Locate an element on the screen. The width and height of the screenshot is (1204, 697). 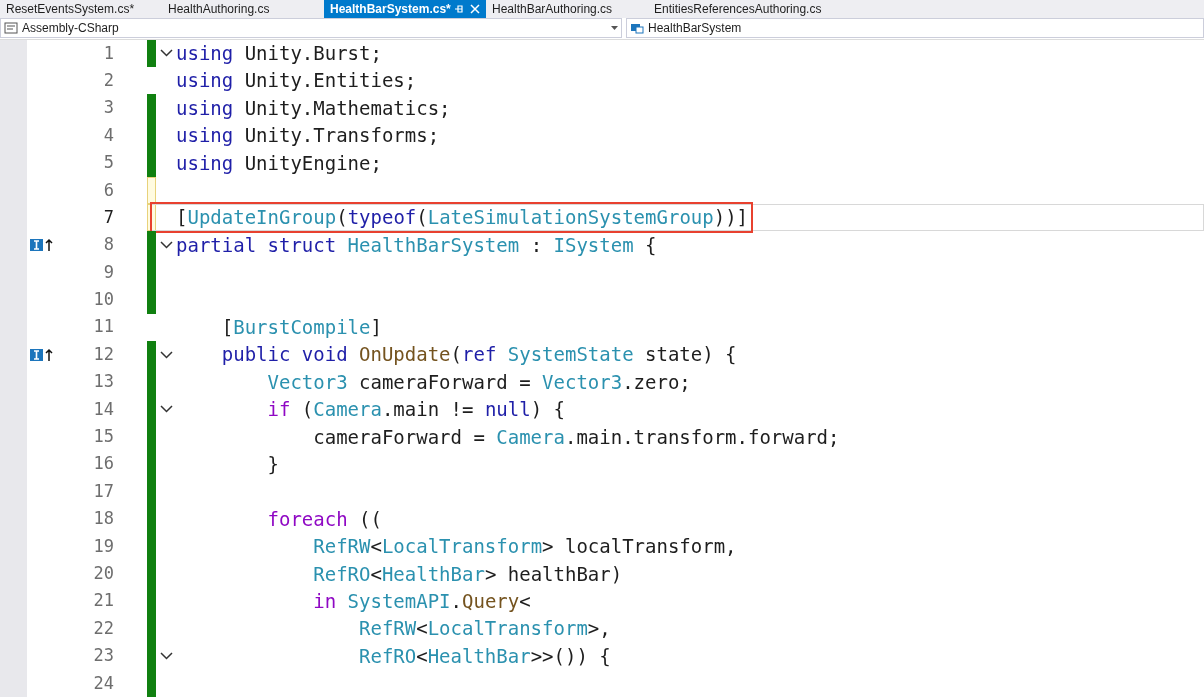
code-line: RefRO<HealthBar>>()) { is located at coordinates (484, 656).